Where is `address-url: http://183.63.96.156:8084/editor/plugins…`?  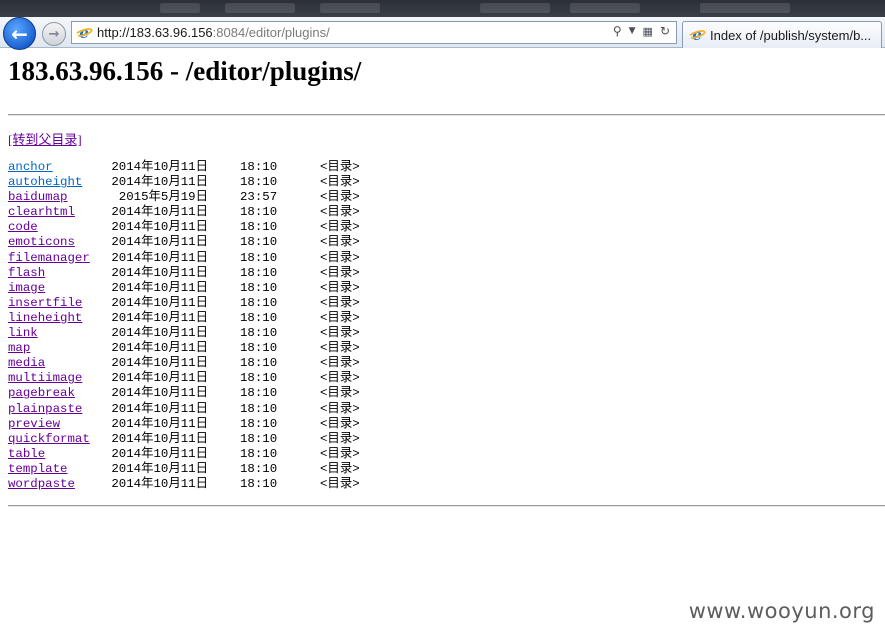 address-url: http://183.63.96.156:8084/editor/plugins… is located at coordinates (213, 32).